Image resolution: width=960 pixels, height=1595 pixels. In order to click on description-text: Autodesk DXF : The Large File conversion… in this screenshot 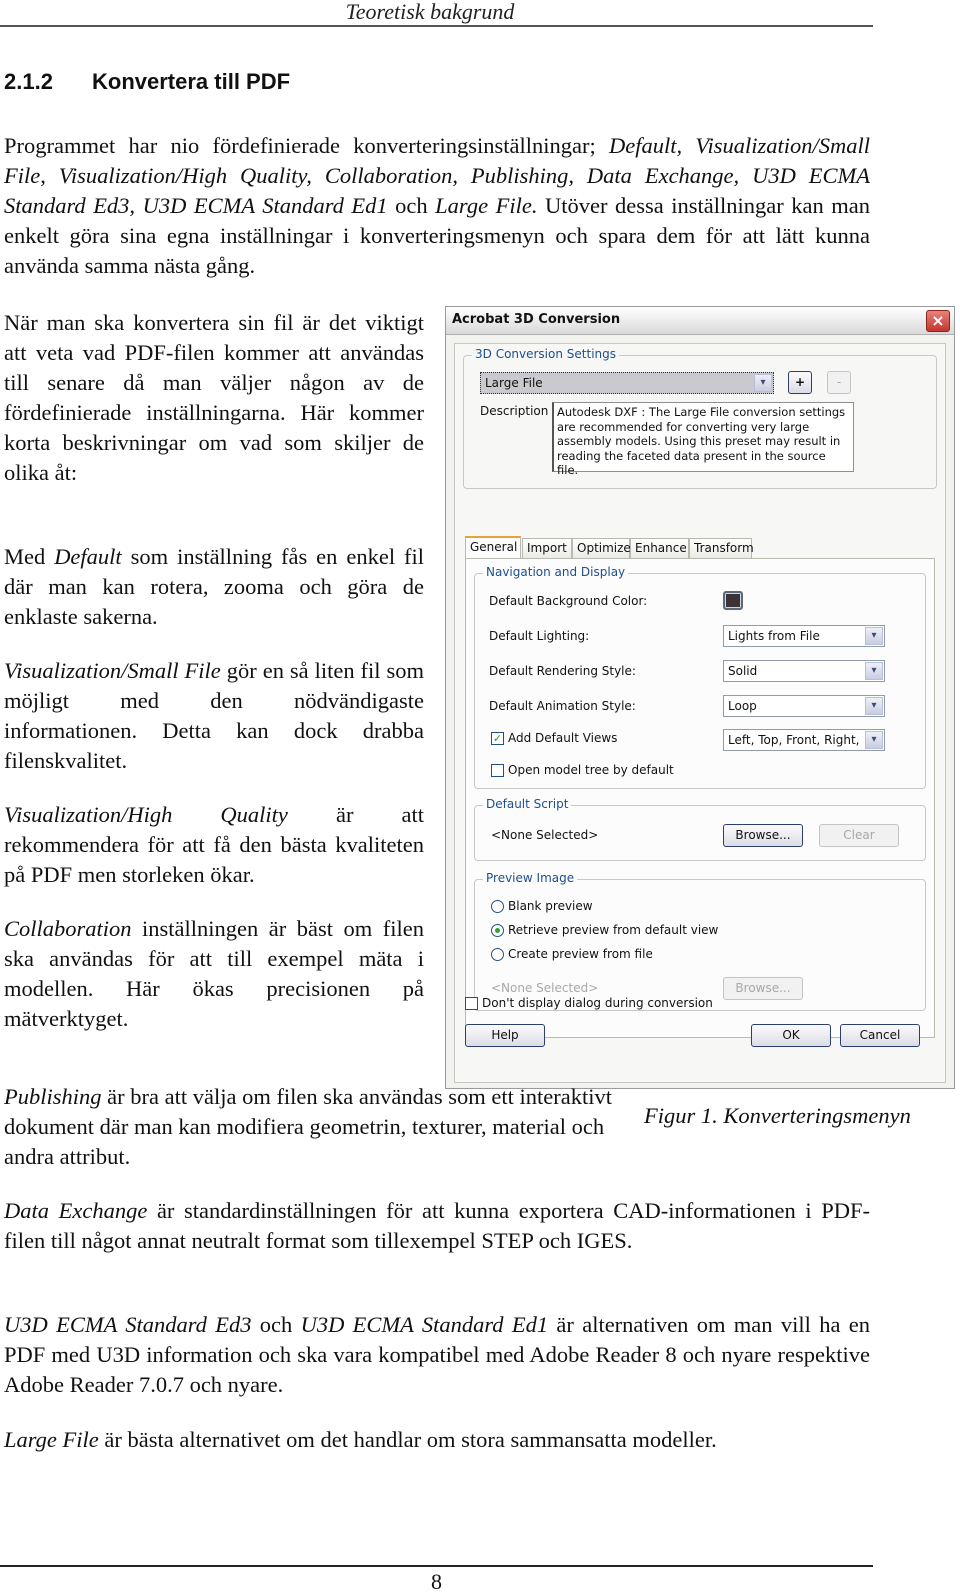, I will do `click(703, 439)`.